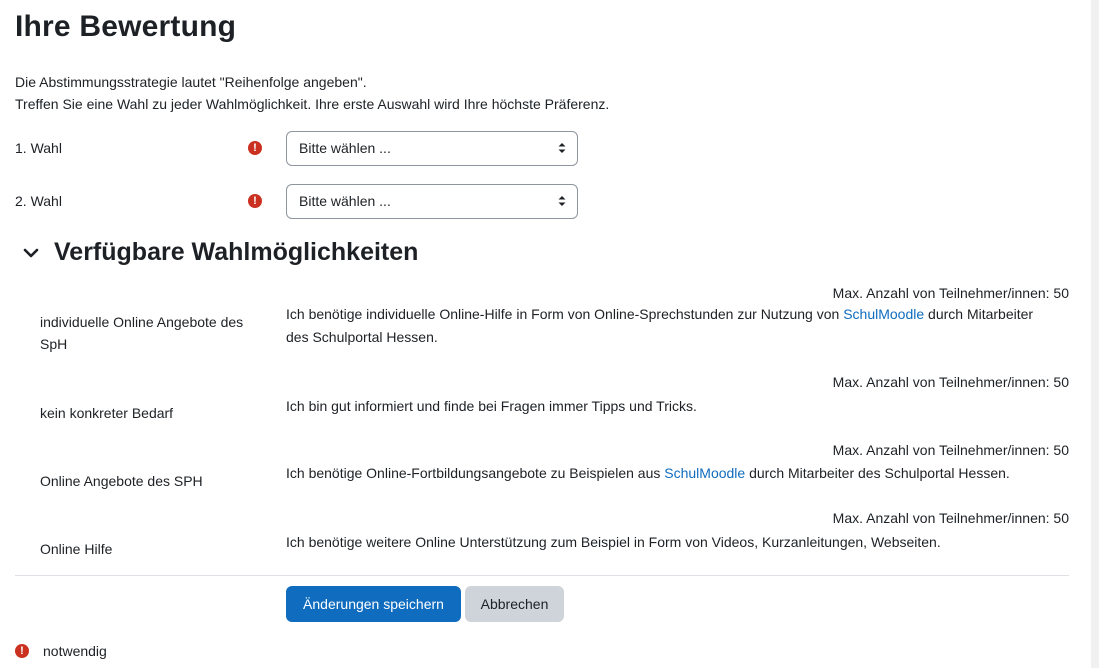 The width and height of the screenshot is (1099, 668). I want to click on save-changes-button: Änderungen speichern, so click(373, 604).